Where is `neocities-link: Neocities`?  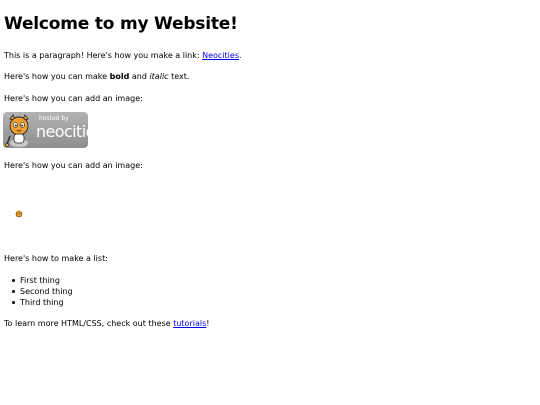 neocities-link: Neocities is located at coordinates (220, 55).